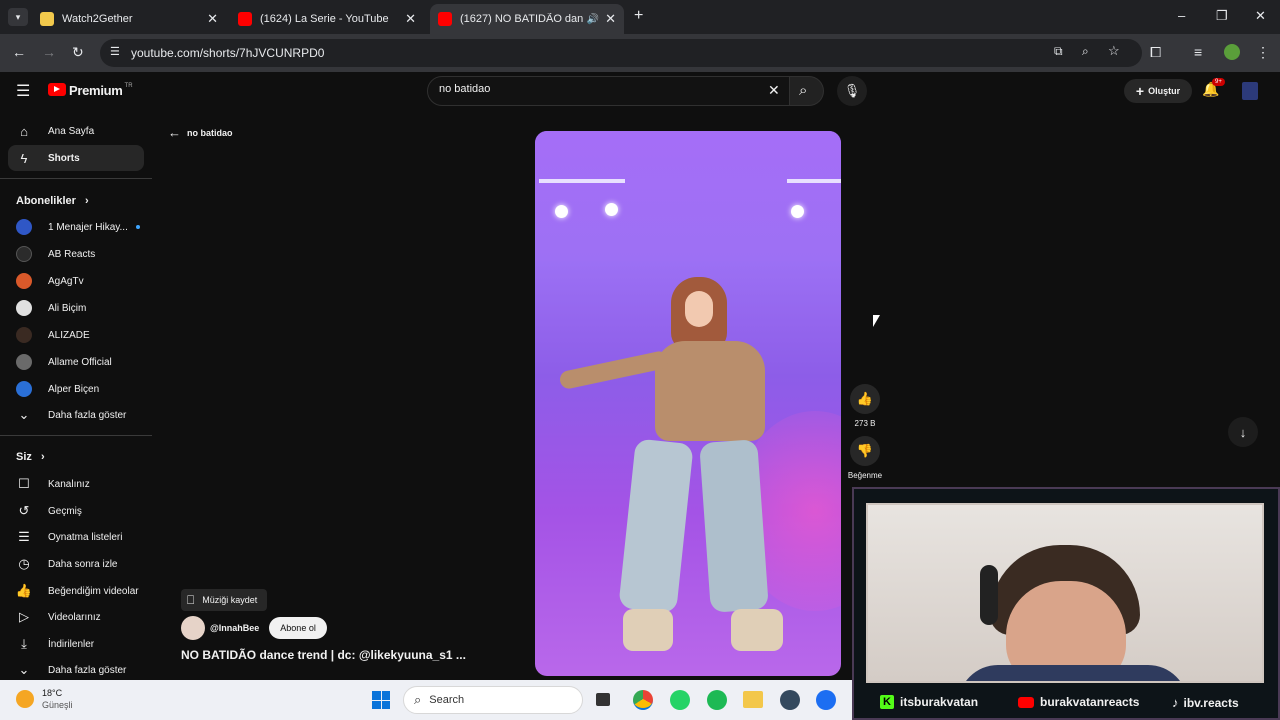  I want to click on whatsapp-taskbar-icon, so click(680, 700).